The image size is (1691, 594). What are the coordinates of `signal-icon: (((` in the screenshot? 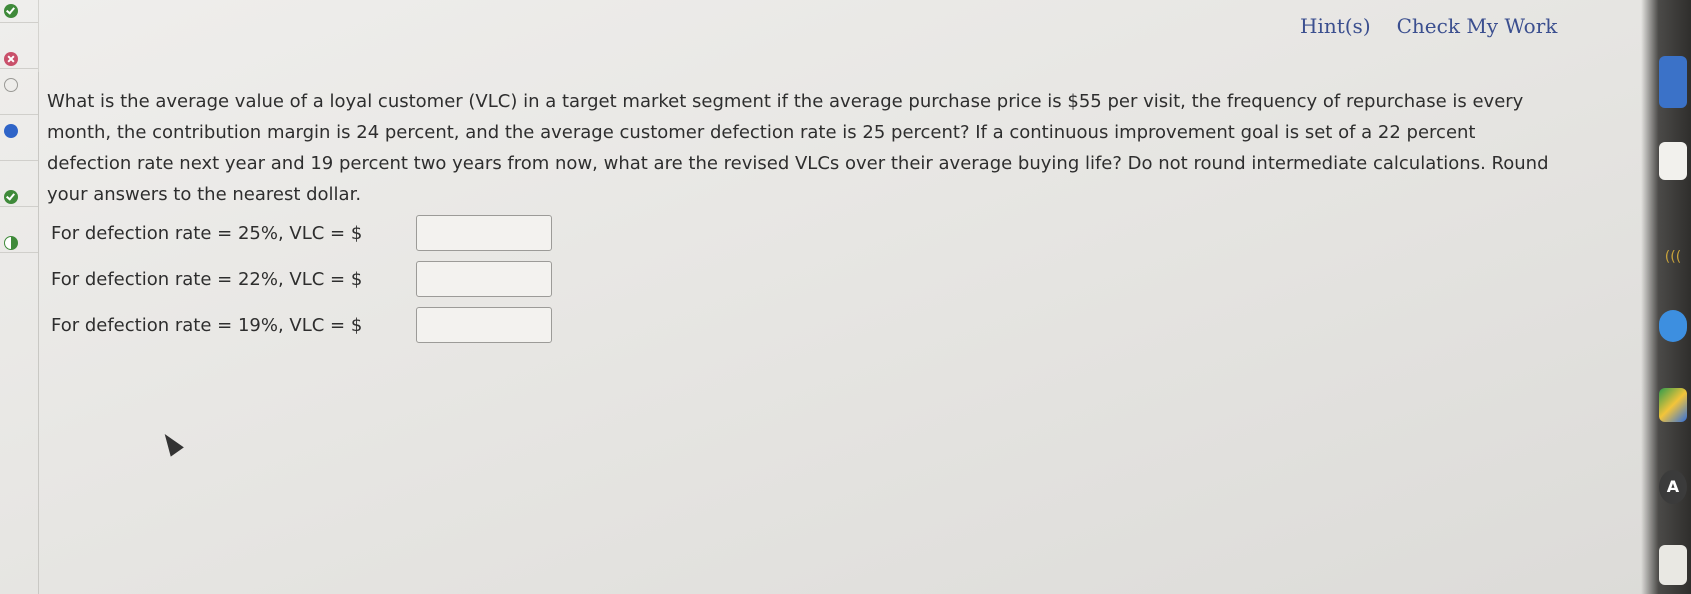 It's located at (1673, 257).